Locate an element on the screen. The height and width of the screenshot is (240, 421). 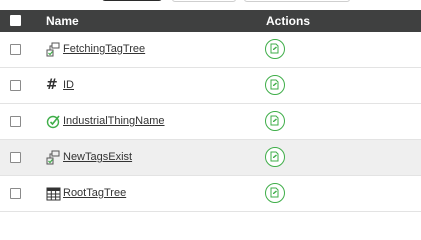
property-name-link: NewTagsExist is located at coordinates (97, 157).